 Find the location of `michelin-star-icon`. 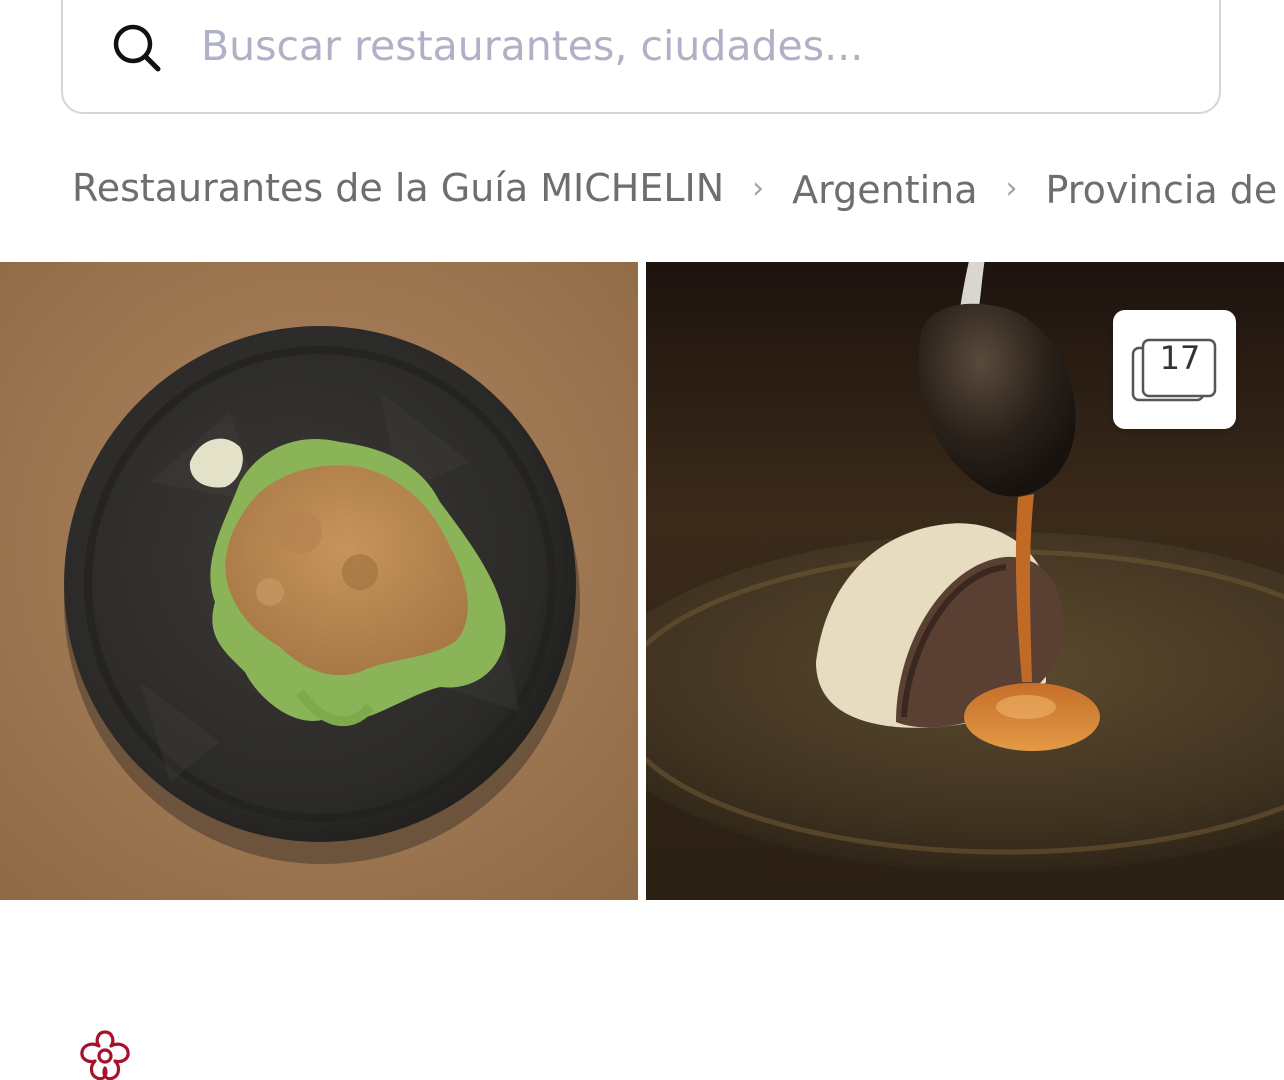

michelin-star-icon is located at coordinates (105, 1055).